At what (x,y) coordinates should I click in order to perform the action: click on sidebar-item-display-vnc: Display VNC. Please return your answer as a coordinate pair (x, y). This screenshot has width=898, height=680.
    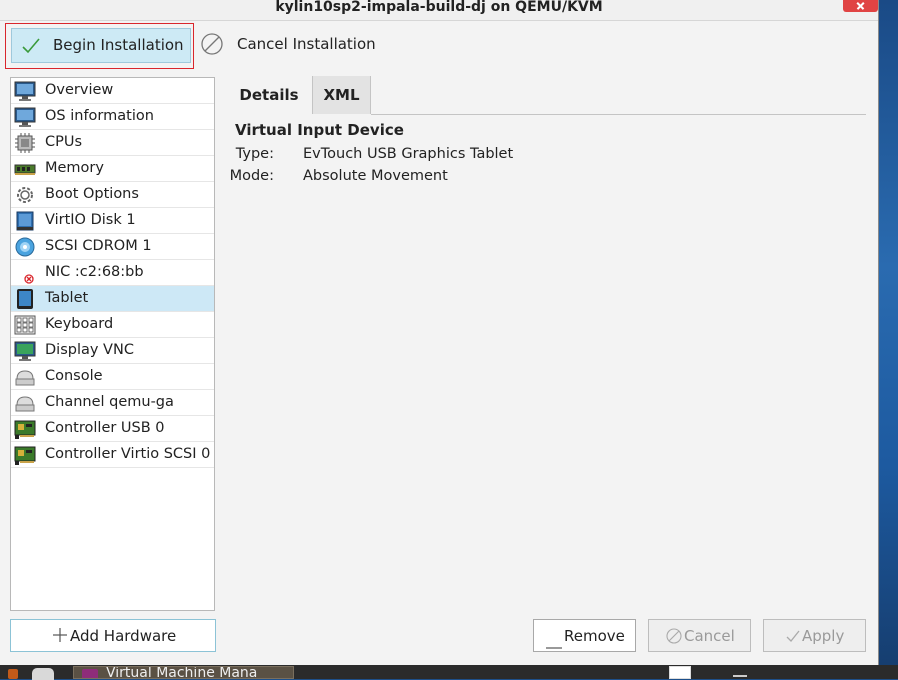
    Looking at the image, I should click on (112, 351).